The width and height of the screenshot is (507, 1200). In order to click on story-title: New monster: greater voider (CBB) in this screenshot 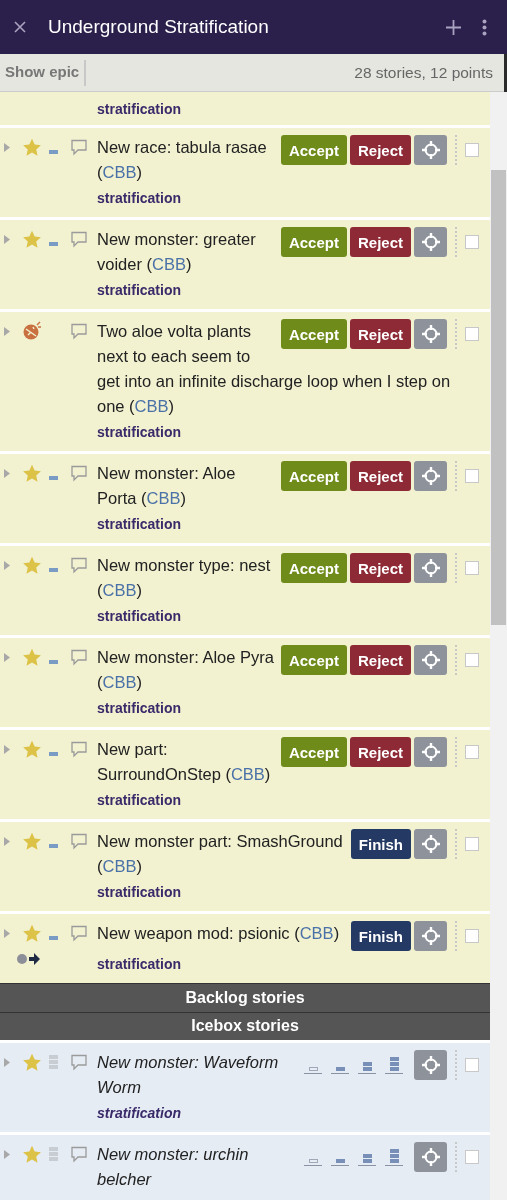, I will do `click(187, 252)`.